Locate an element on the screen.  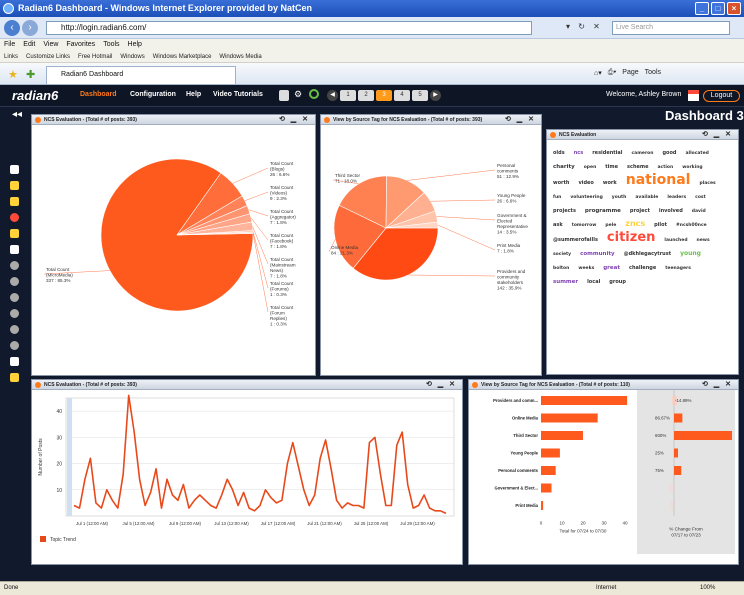
cloud-word: charity is located at coordinates (564, 167).